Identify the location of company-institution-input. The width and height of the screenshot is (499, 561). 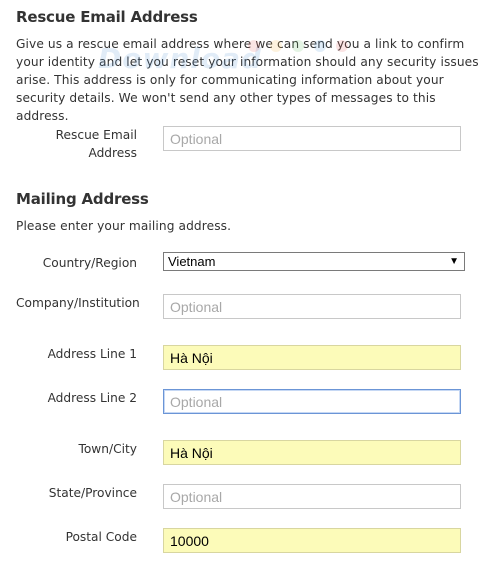
(312, 306).